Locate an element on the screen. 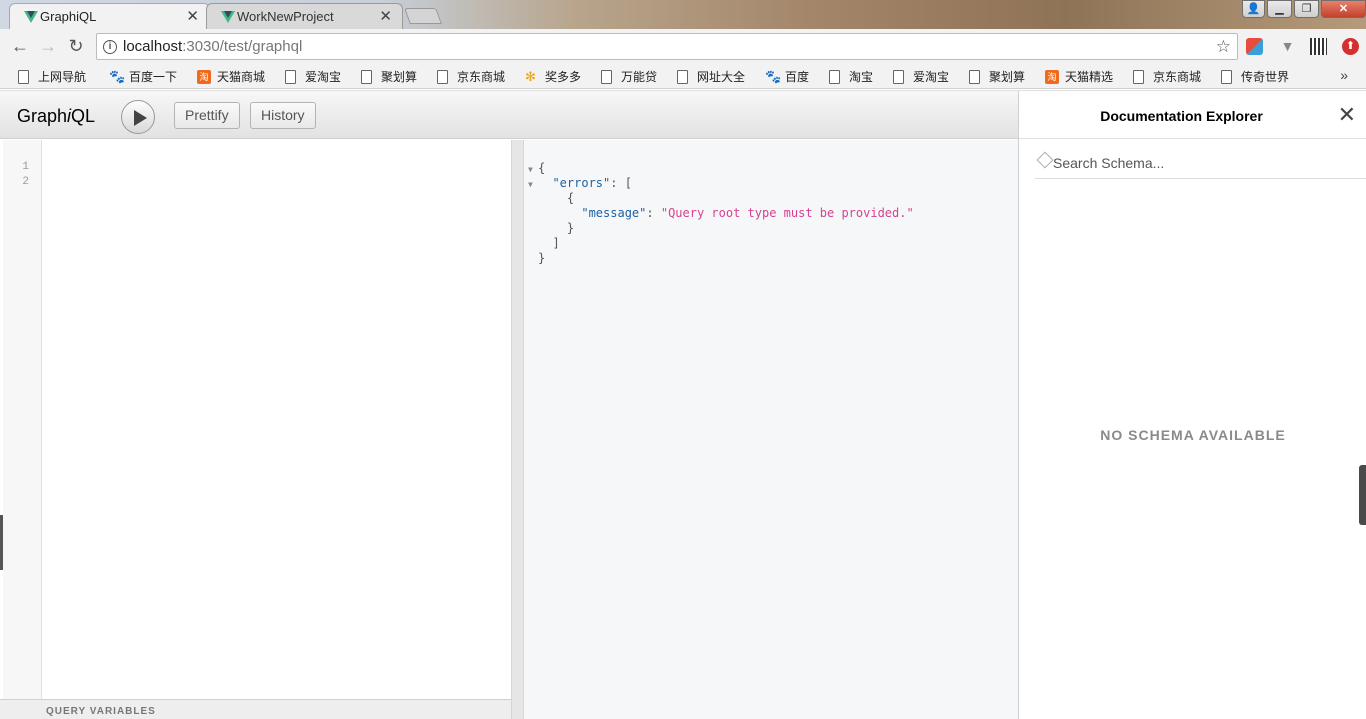  json-punct: [ is located at coordinates (628, 183).